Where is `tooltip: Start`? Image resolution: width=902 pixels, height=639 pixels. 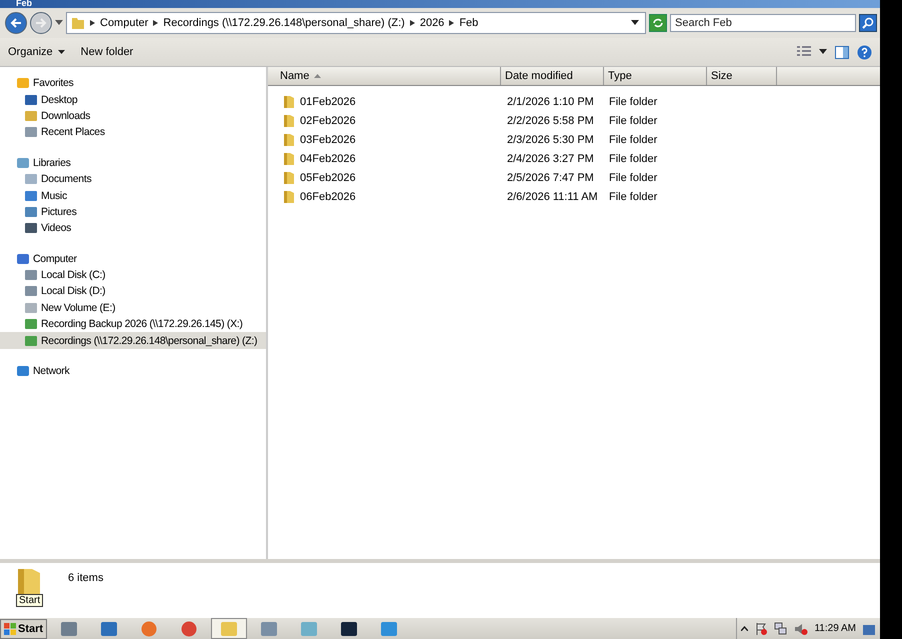 tooltip: Start is located at coordinates (30, 600).